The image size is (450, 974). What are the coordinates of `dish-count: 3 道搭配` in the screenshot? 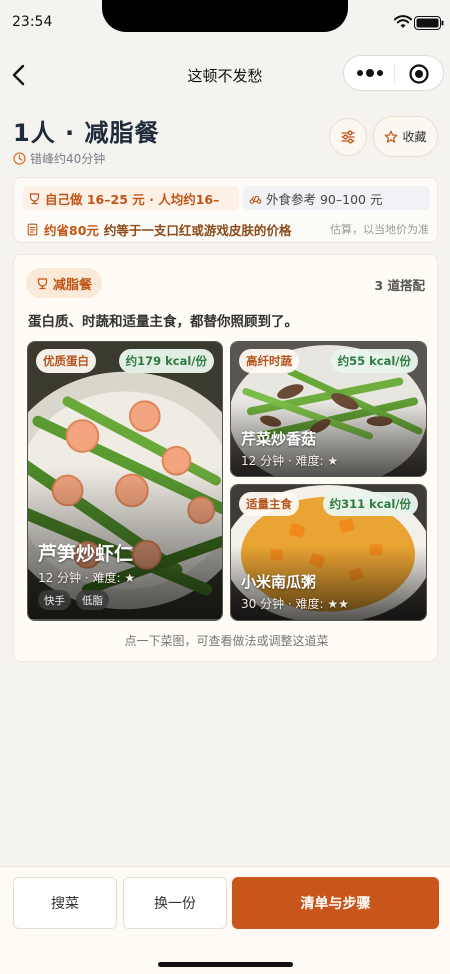 It's located at (399, 285).